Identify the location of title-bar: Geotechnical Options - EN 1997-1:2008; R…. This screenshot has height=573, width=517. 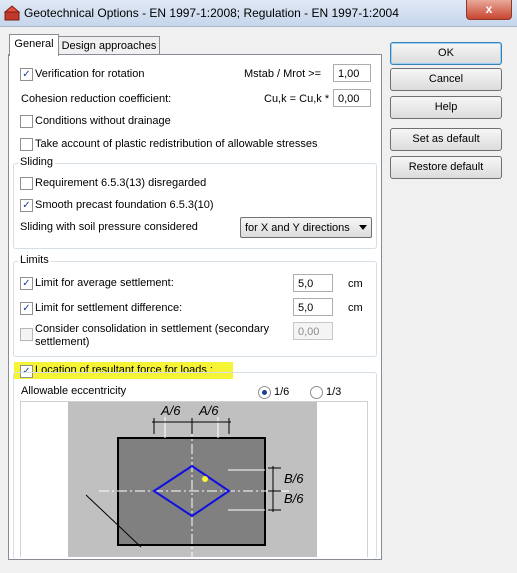
(258, 13).